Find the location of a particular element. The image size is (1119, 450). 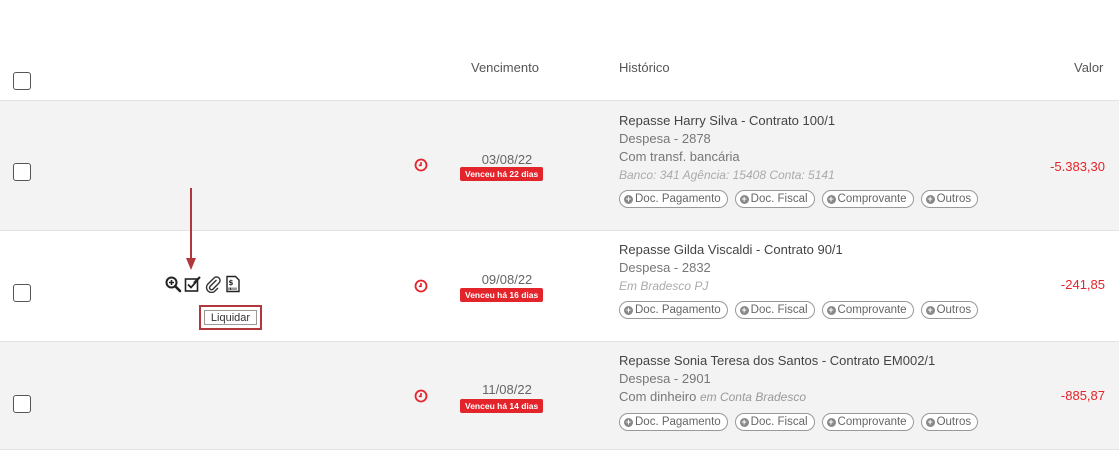

row-actions: $ is located at coordinates (203, 284).